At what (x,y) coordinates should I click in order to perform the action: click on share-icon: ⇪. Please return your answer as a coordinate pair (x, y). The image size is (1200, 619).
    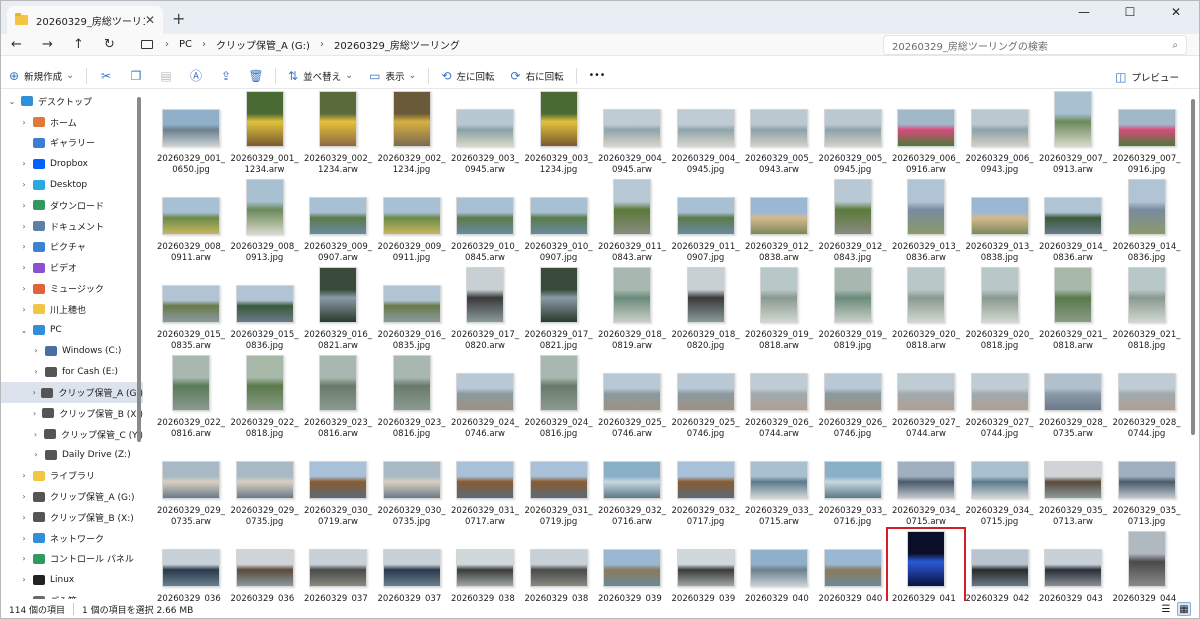
    Looking at the image, I should click on (226, 76).